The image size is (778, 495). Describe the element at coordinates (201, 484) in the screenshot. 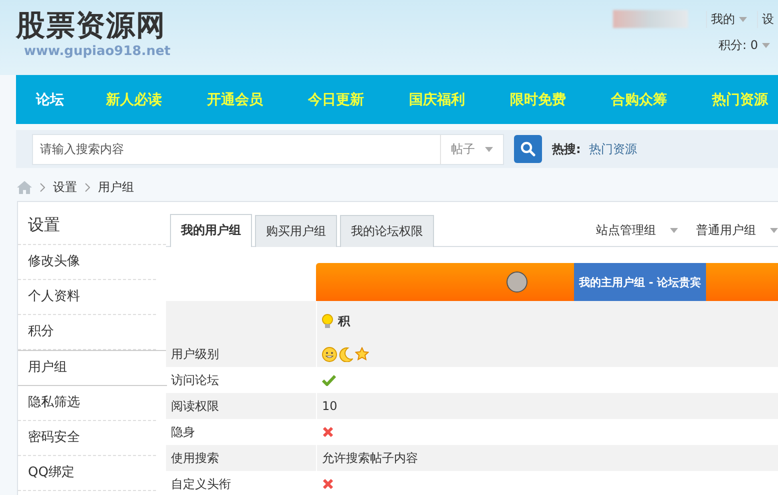

I see `permission-label: 自定义头衔` at that location.